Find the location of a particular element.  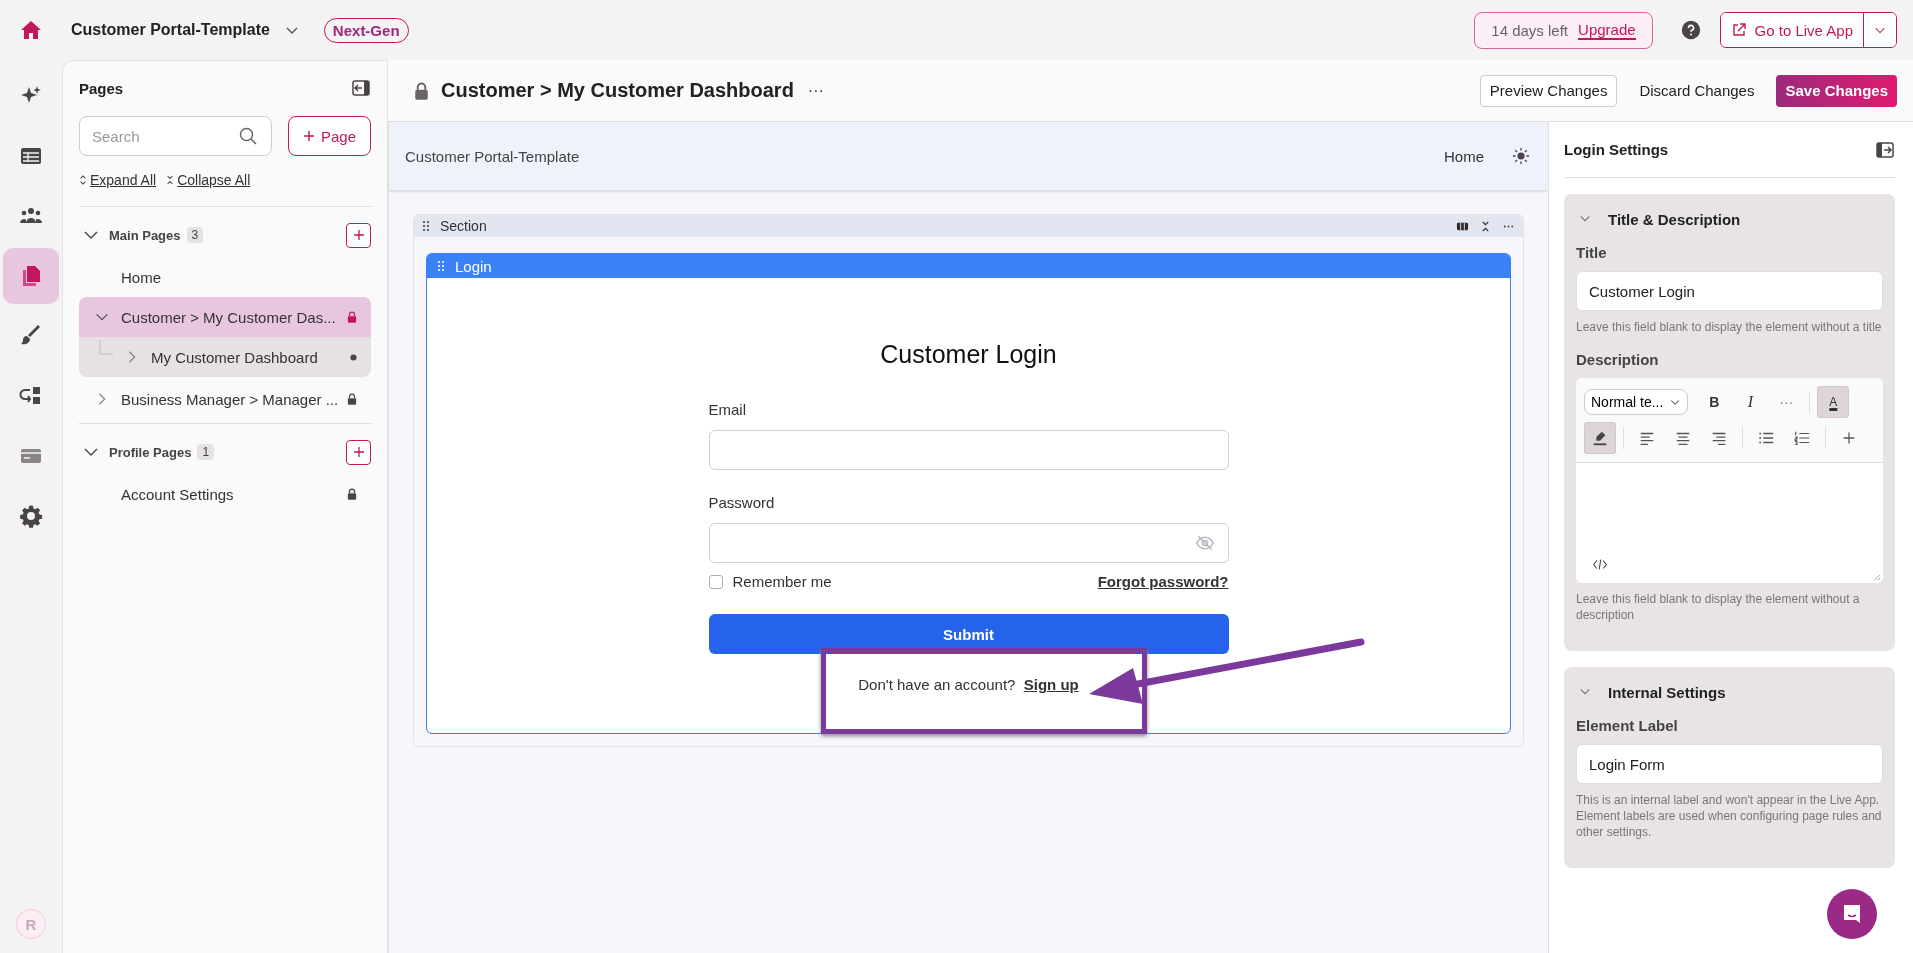

field-label: Title is located at coordinates (1592, 252).